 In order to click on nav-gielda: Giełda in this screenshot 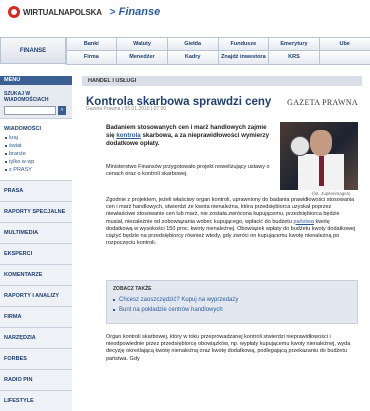, I will do `click(192, 43)`.